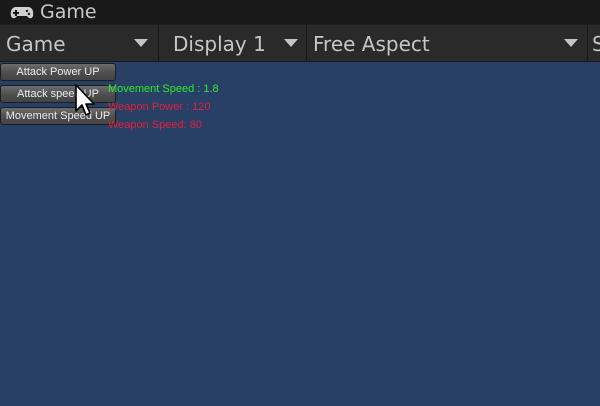  Describe the element at coordinates (300, 12) in the screenshot. I see `window-title-bar: Game` at that location.